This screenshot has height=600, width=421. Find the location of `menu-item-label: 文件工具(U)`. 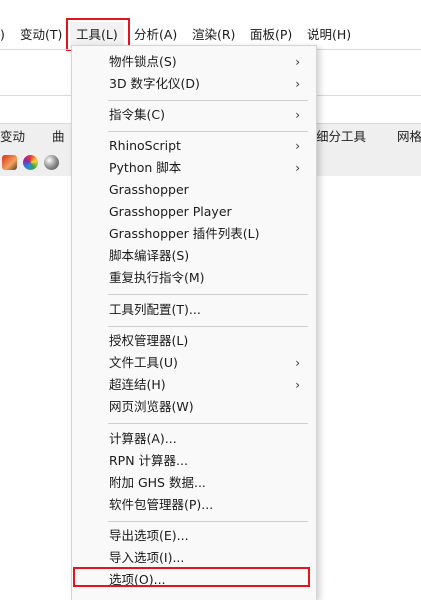

menu-item-label: 文件工具(U) is located at coordinates (143, 362).